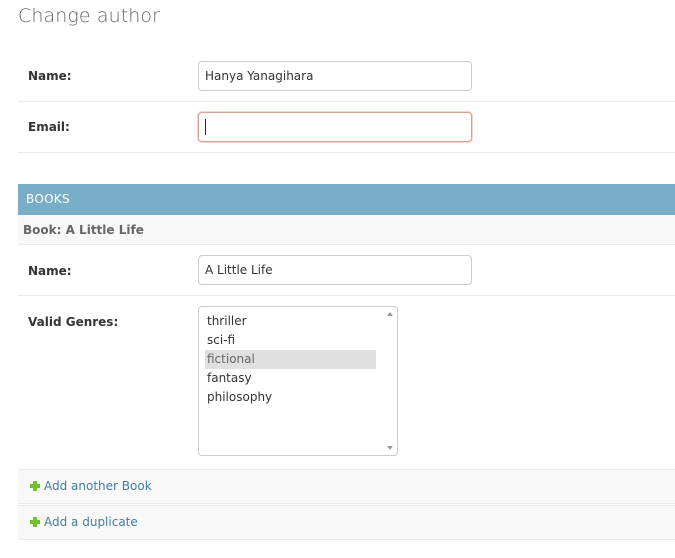 This screenshot has width=675, height=558. I want to click on genre-option-list: thriller sci-fi fictional fantasy philosophy, so click(290, 359).